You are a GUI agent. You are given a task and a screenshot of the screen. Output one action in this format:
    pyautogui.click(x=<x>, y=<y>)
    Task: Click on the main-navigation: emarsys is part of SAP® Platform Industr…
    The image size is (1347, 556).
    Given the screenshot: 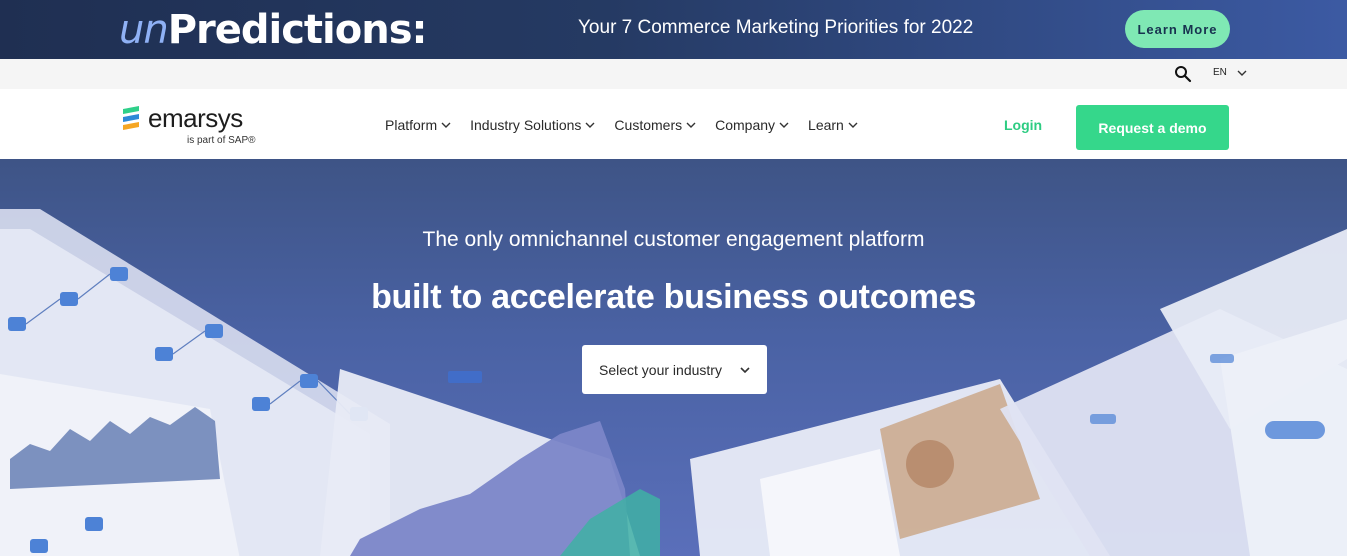 What is the action you would take?
    pyautogui.click(x=673, y=124)
    